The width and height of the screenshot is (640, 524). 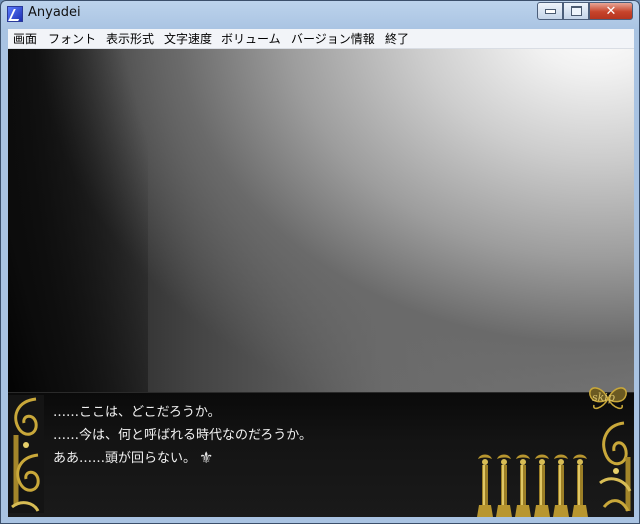 I want to click on window-title: Anyadei, so click(x=54, y=12).